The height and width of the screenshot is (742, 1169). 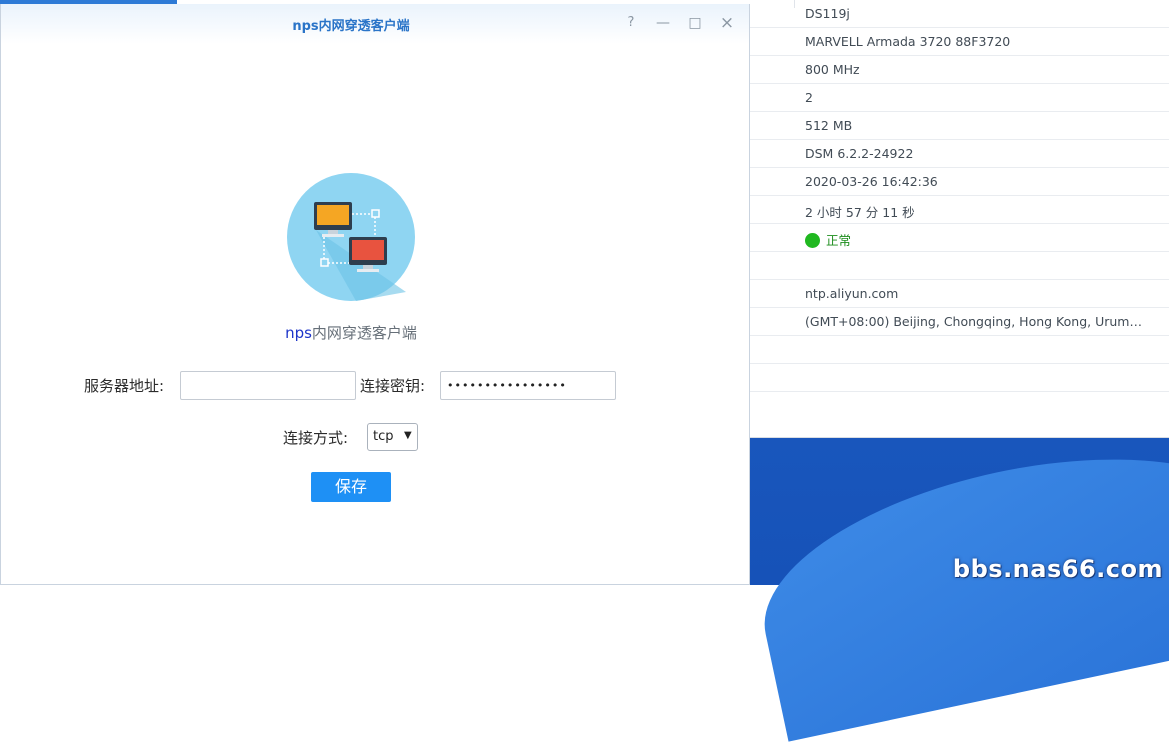 What do you see at coordinates (959, 238) in the screenshot?
I see `info-row-status: 正常` at bounding box center [959, 238].